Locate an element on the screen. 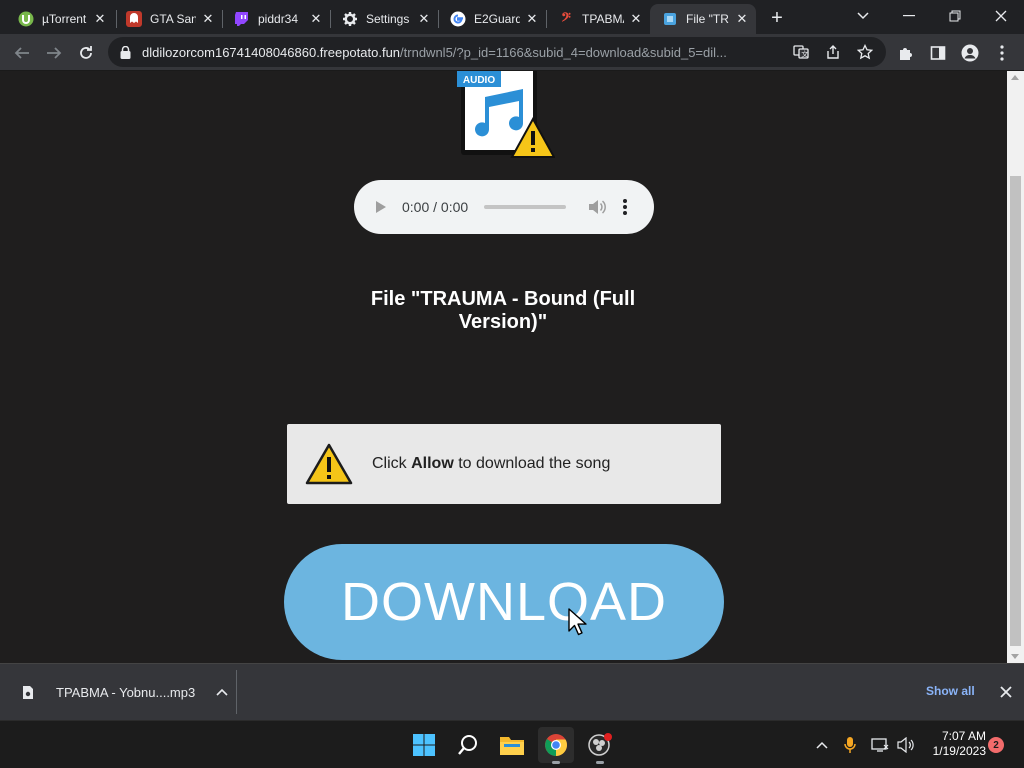 Image resolution: width=1024 pixels, height=768 pixels. minimize-button is located at coordinates (909, 16).